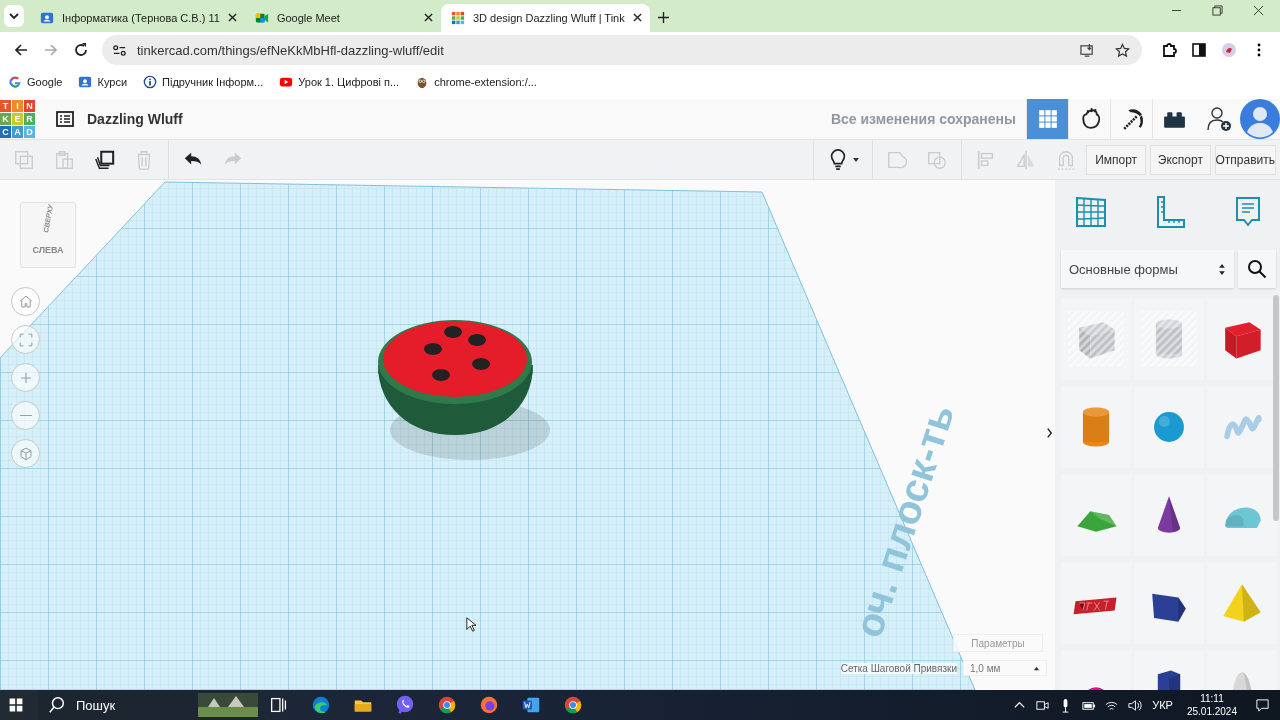 The width and height of the screenshot is (1280, 720). Describe the element at coordinates (489, 705) in the screenshot. I see `firefox-icon` at that location.